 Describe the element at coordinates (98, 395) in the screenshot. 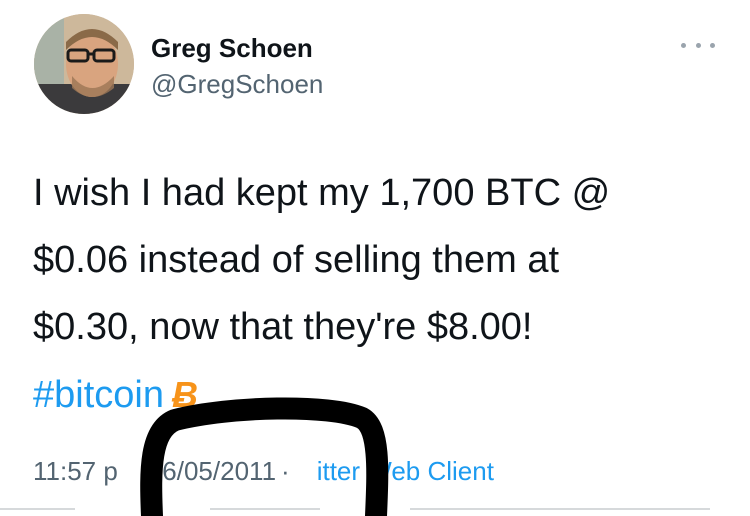

I see `hashtag-link: #bitcoin` at that location.